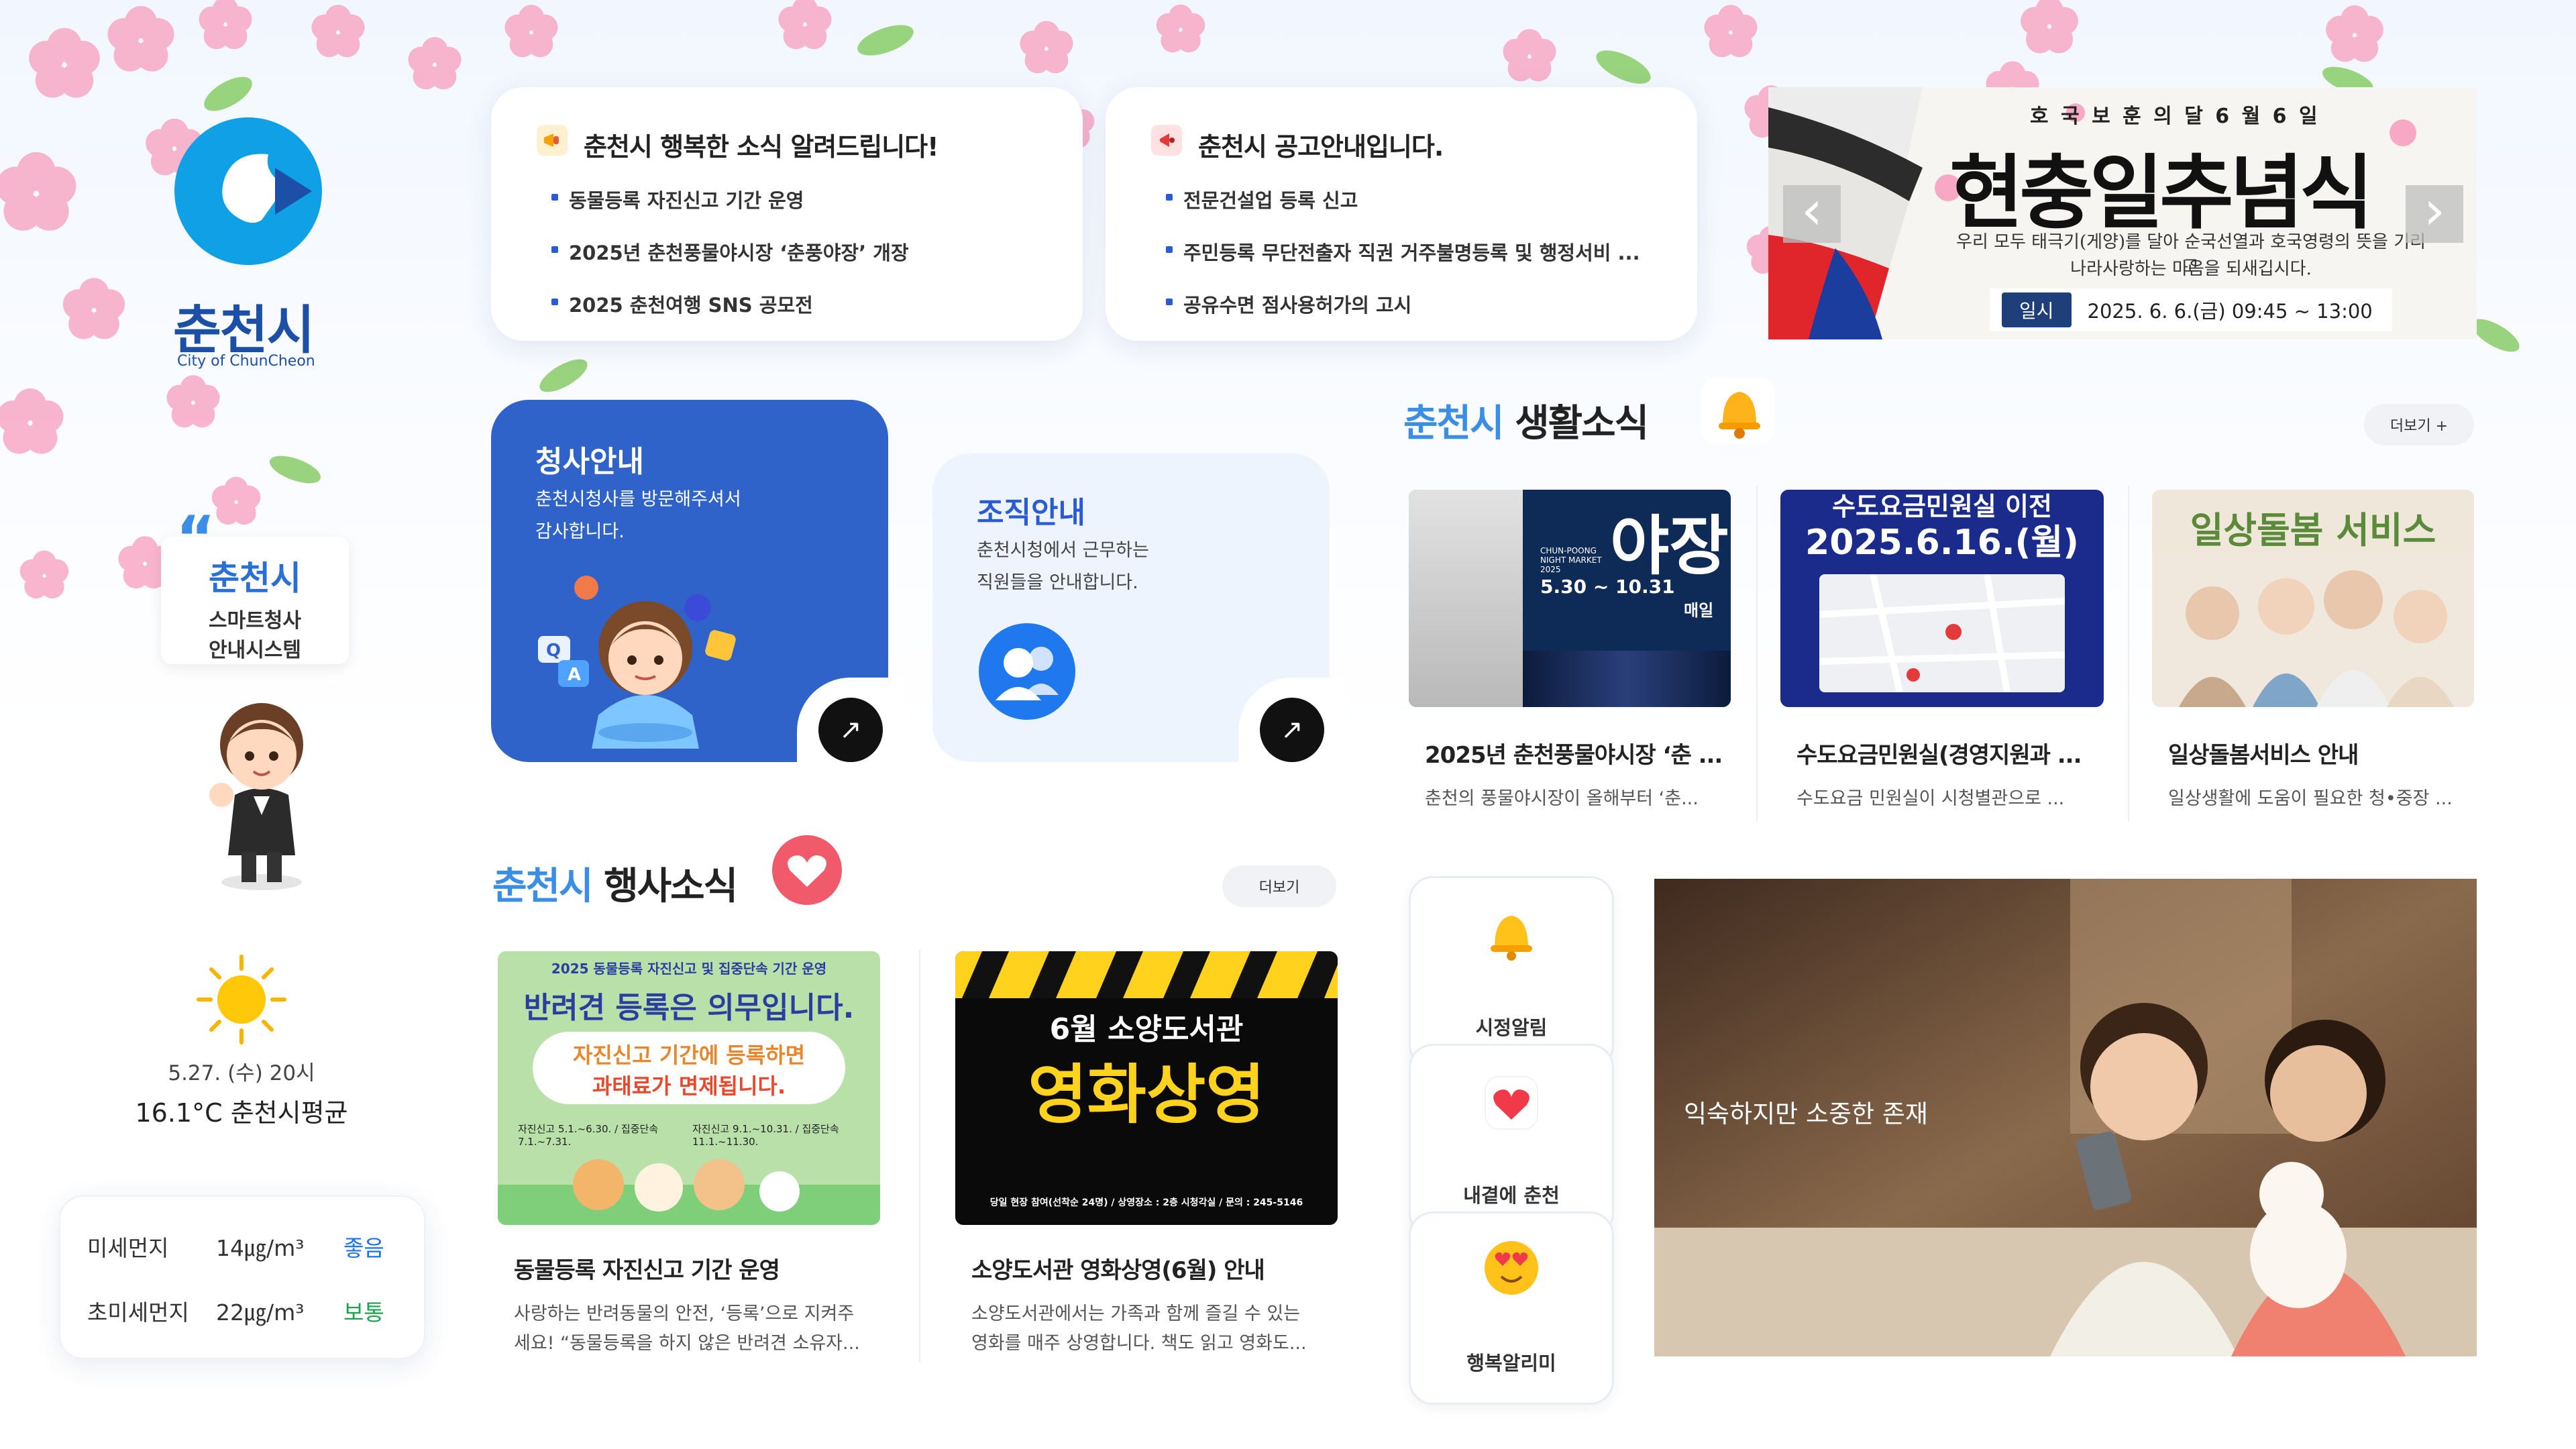 The width and height of the screenshot is (2576, 1449). Describe the element at coordinates (1321, 147) in the screenshot. I see `public-notice-title: 춘천시 공고안내입니다.` at that location.